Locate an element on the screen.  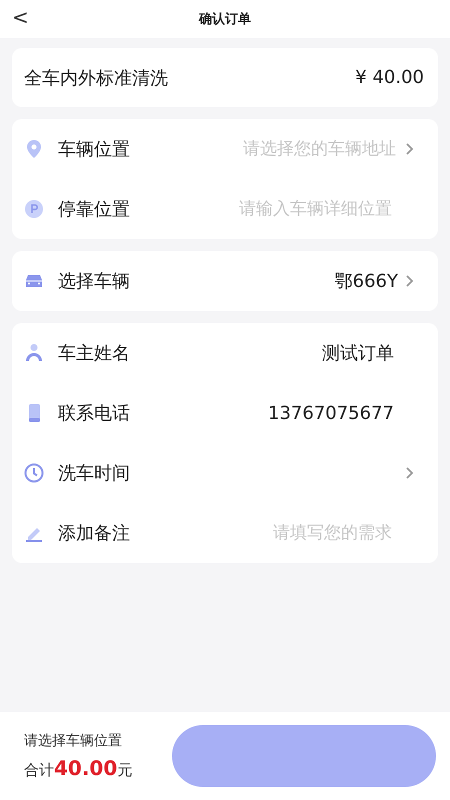
page-title: 确认订单 is located at coordinates (225, 19).